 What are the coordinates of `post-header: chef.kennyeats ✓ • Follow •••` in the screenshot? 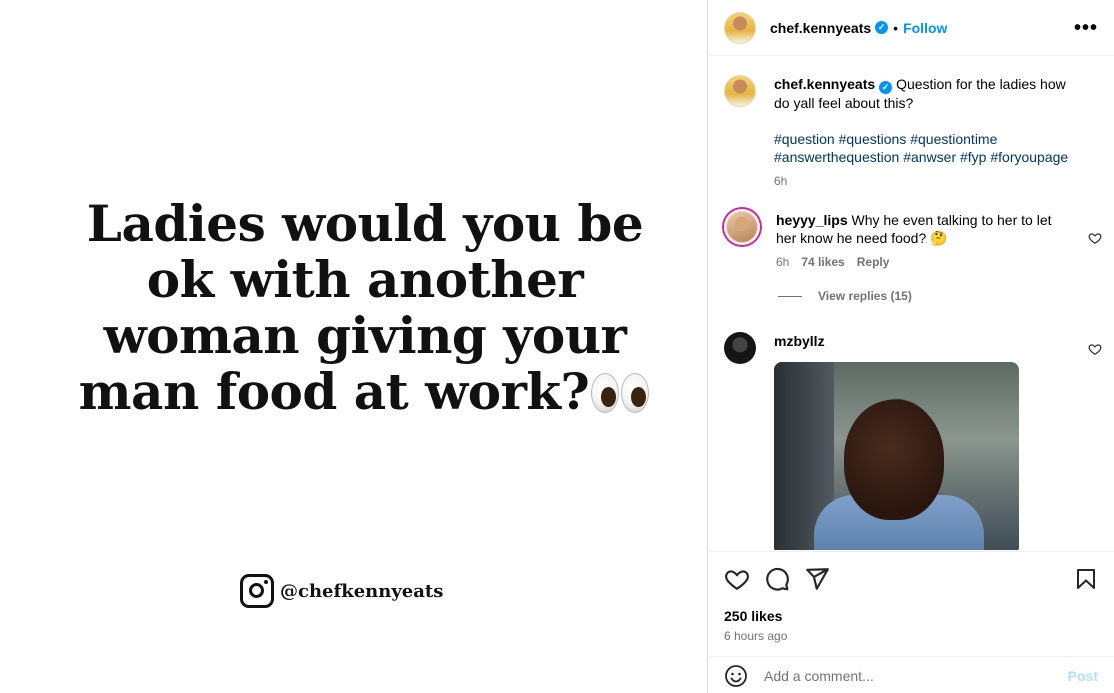 It's located at (911, 28).